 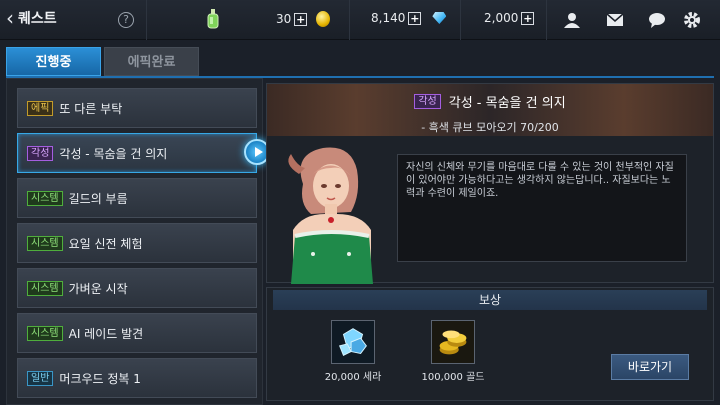 I want to click on reward-label-gold: 100,000 골드, so click(x=453, y=377).